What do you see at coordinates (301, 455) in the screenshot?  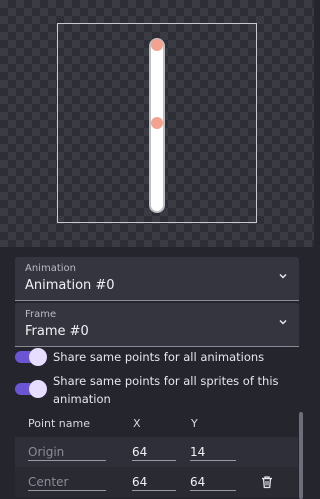 I see `panel-scrollbar` at bounding box center [301, 455].